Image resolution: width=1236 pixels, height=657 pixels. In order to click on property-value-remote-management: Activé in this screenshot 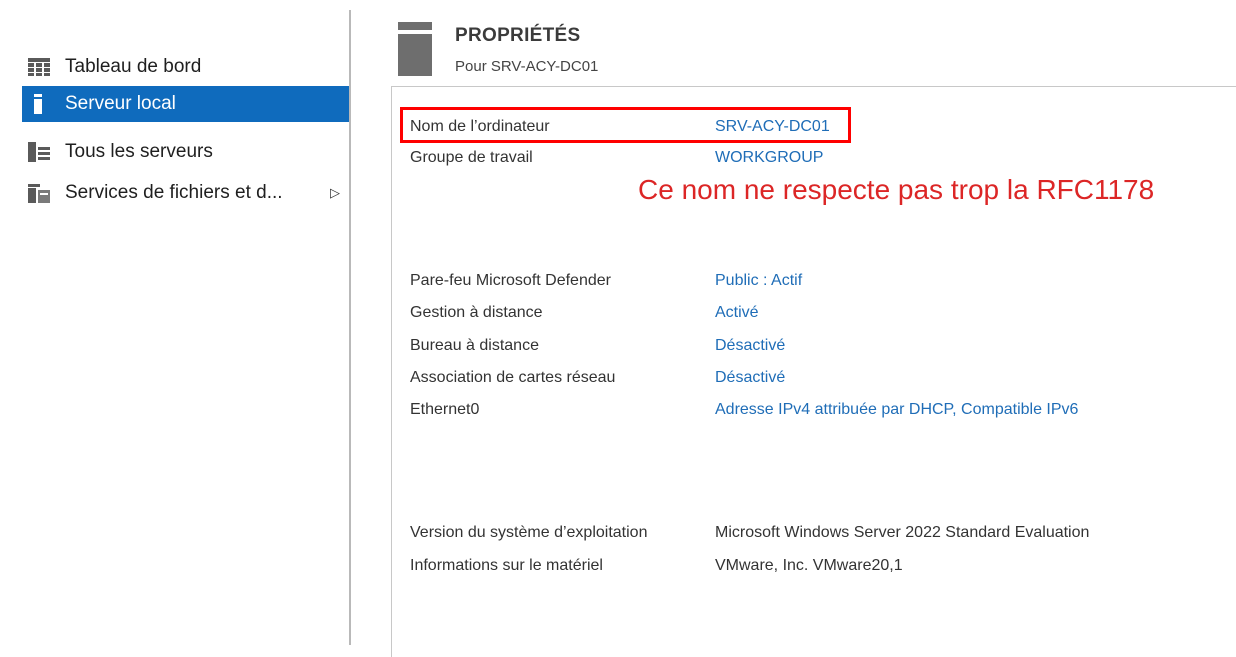, I will do `click(737, 313)`.